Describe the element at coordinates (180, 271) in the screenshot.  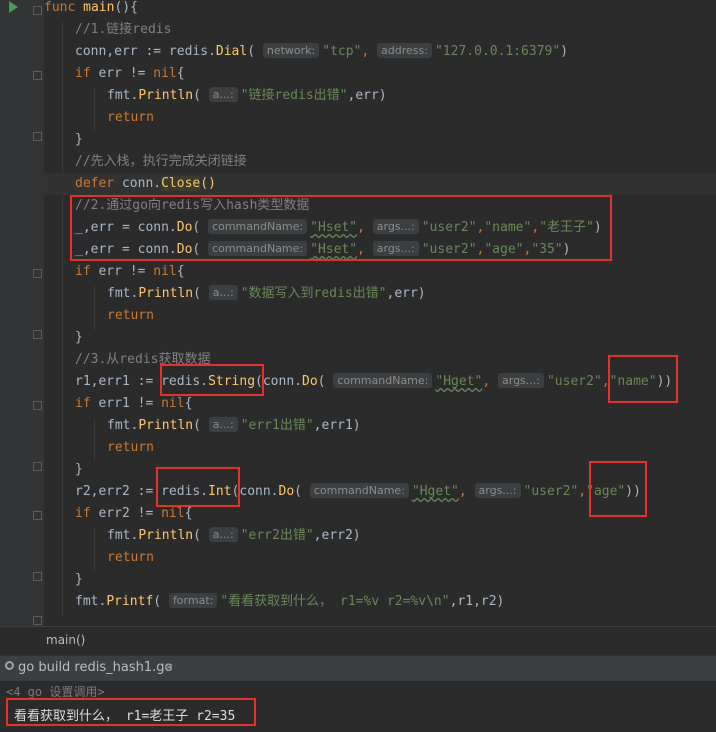
I see `code-text: {` at that location.